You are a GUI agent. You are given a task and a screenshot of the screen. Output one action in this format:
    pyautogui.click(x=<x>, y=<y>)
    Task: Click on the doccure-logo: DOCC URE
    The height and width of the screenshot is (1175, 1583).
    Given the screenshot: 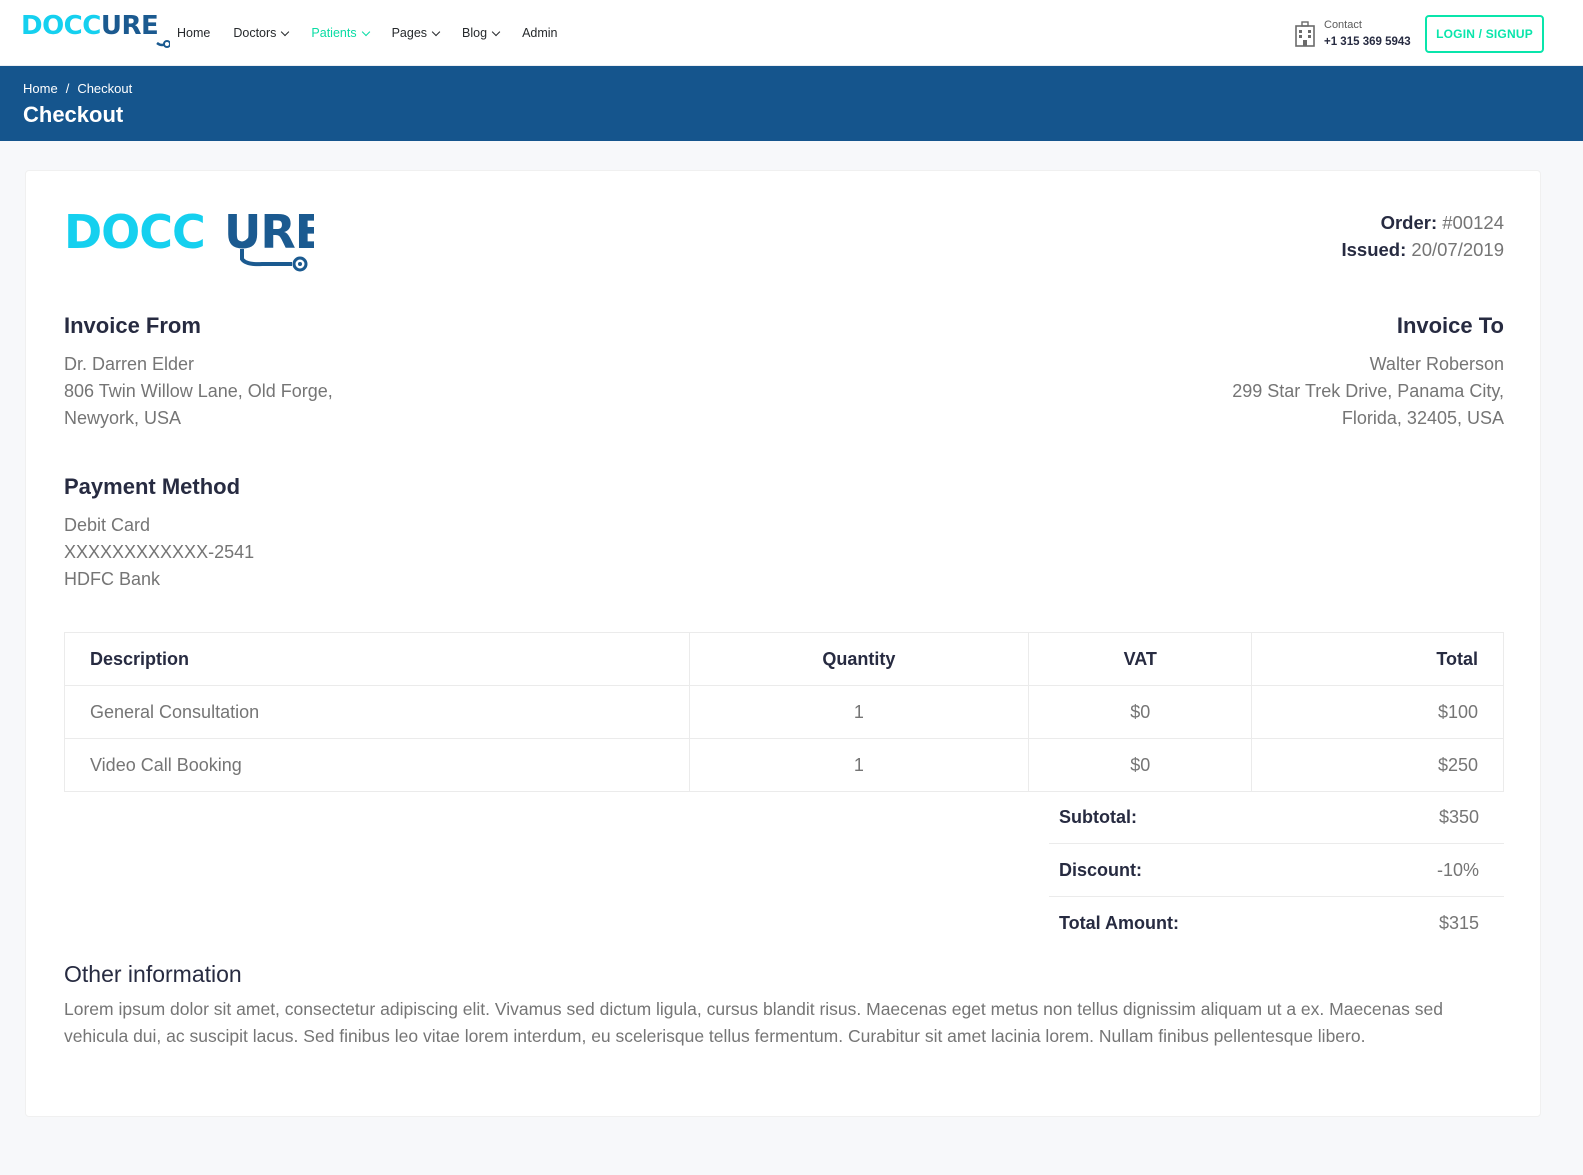 What is the action you would take?
    pyautogui.click(x=195, y=238)
    